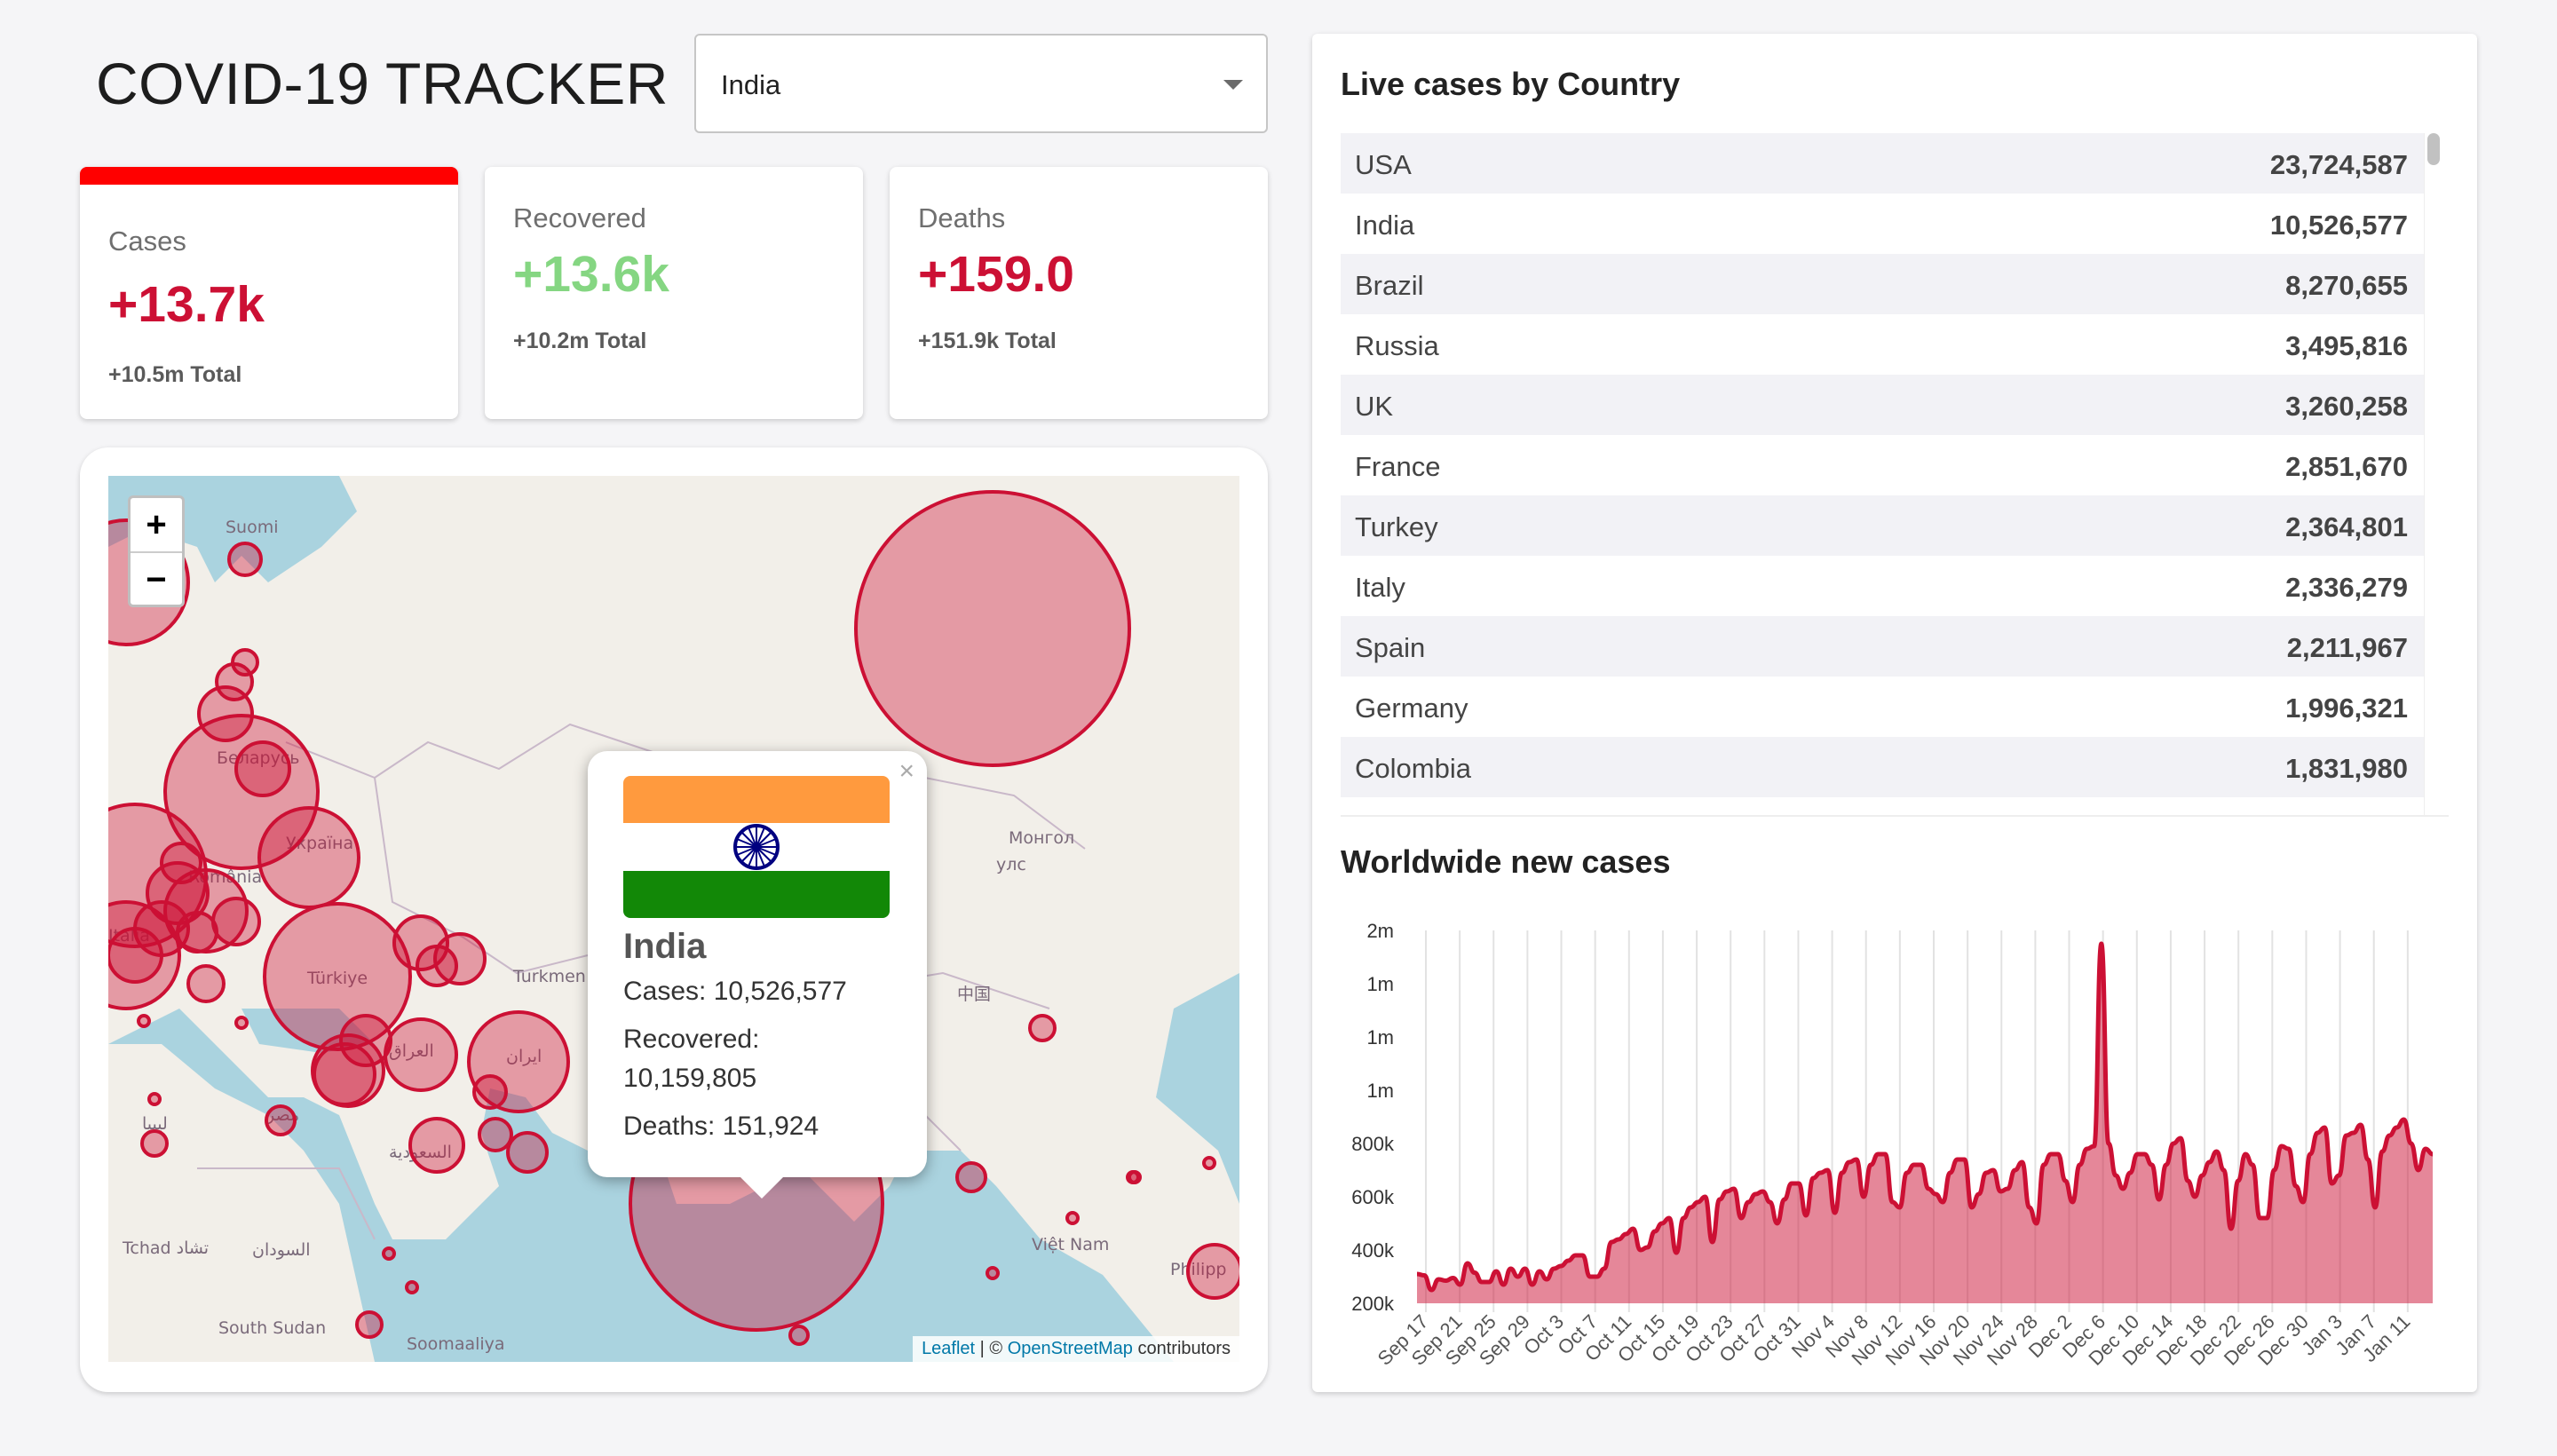 The image size is (2557, 1456). I want to click on country-name: France, so click(1398, 466).